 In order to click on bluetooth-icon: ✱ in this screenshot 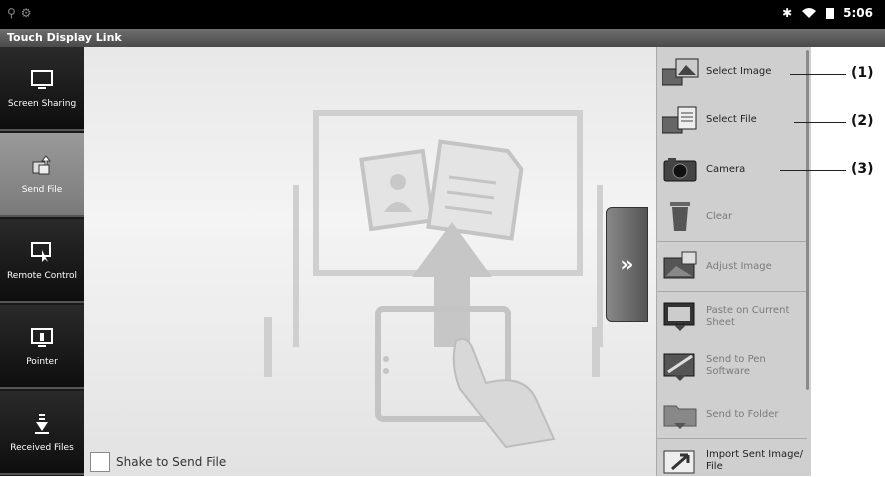, I will do `click(787, 13)`.